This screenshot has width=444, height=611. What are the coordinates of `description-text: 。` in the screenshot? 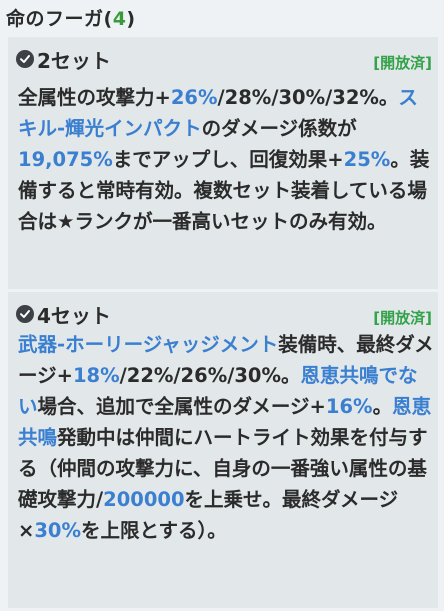 It's located at (382, 406).